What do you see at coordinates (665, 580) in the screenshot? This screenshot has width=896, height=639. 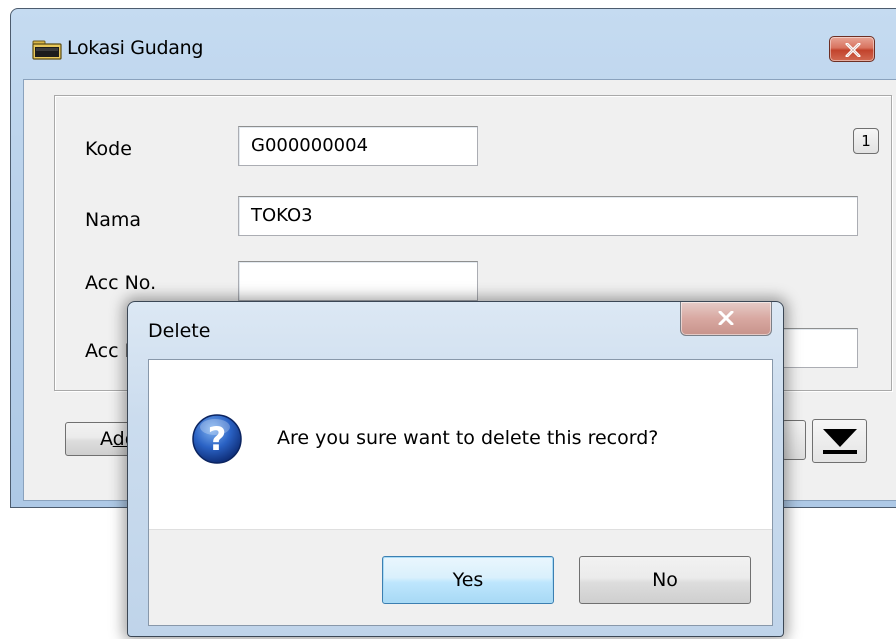 I see `no-button: No` at bounding box center [665, 580].